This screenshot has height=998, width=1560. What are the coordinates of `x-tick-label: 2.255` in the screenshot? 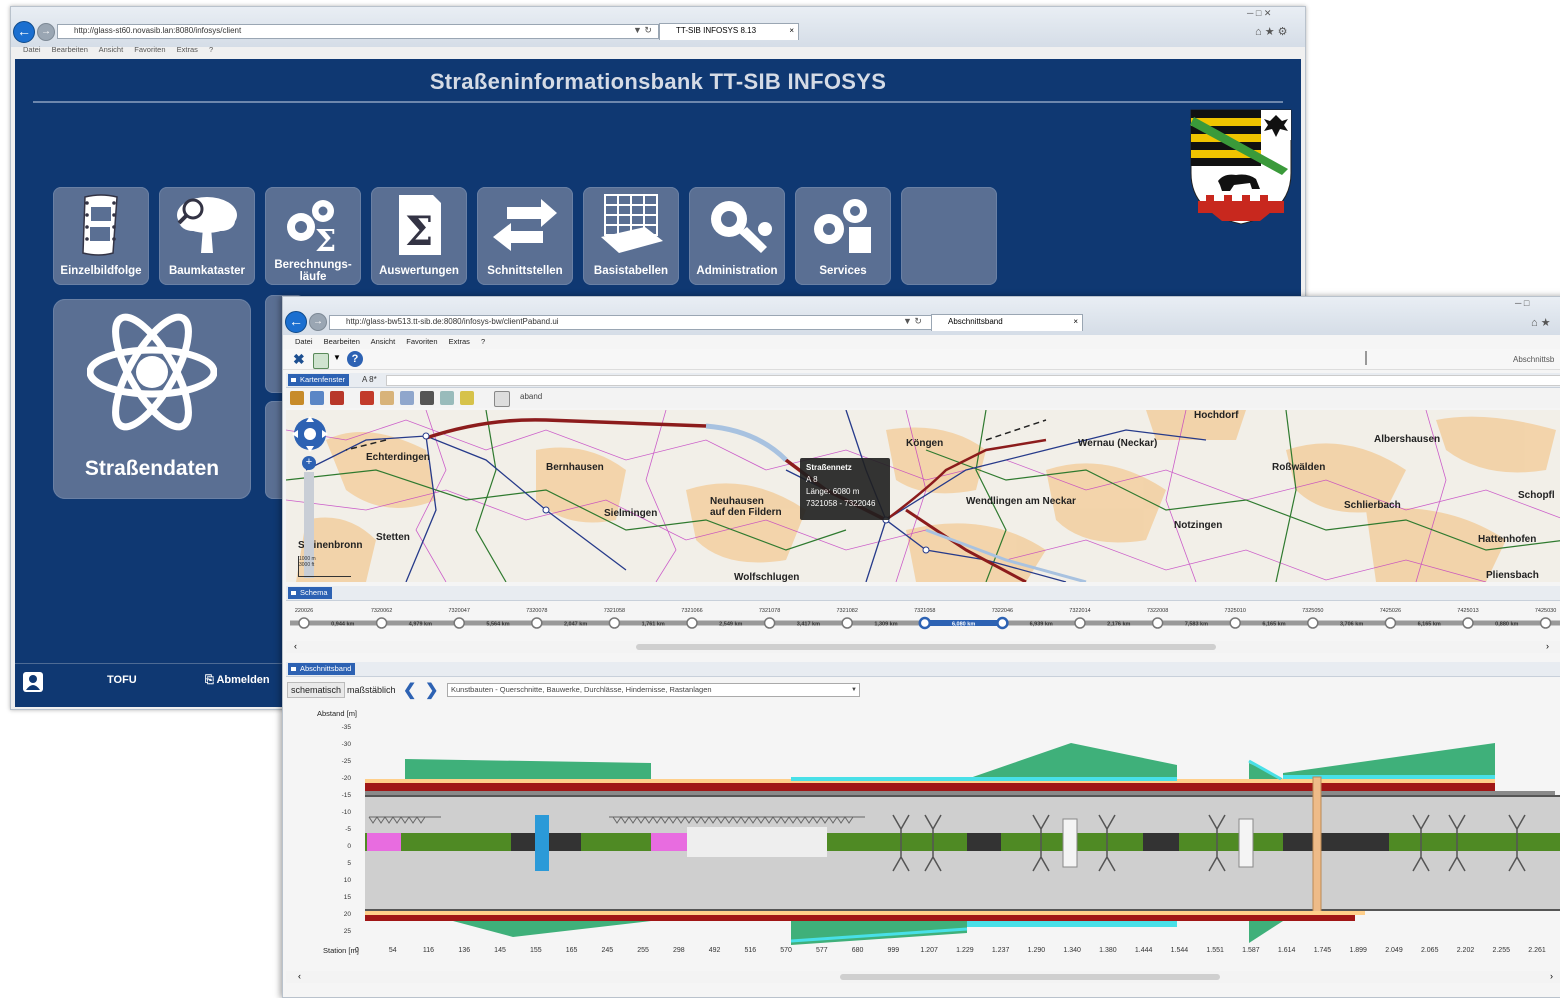 It's located at (1501, 950).